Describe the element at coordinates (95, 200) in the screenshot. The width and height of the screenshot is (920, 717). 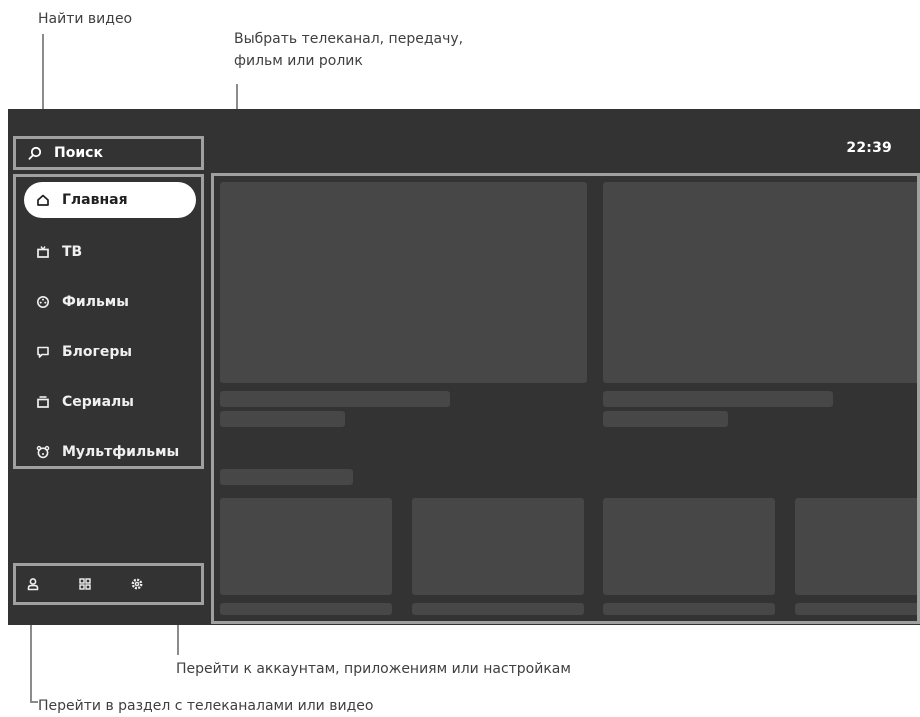
I see `sidebar-item-label: Главная` at that location.